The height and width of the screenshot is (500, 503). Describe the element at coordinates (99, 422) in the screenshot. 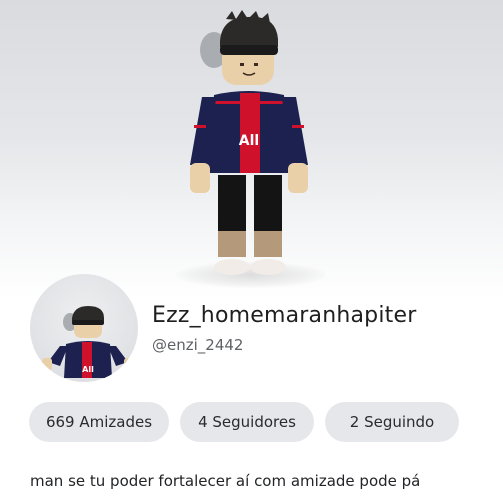

I see `friends-count-button: 669 Amizades` at that location.